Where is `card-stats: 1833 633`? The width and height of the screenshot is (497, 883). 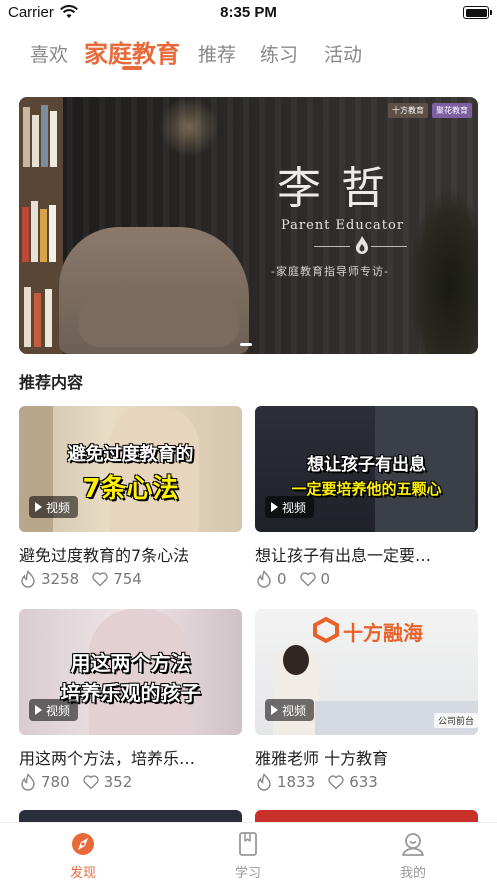 card-stats: 1833 633 is located at coordinates (316, 782).